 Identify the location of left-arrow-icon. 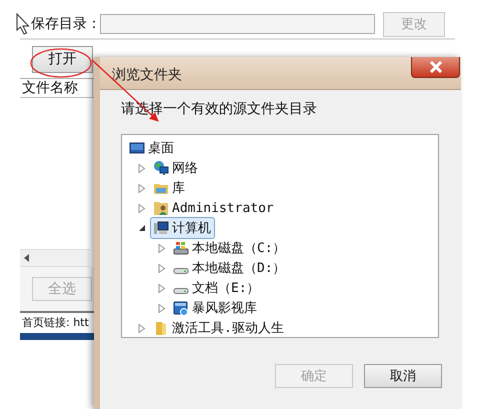
(27, 258).